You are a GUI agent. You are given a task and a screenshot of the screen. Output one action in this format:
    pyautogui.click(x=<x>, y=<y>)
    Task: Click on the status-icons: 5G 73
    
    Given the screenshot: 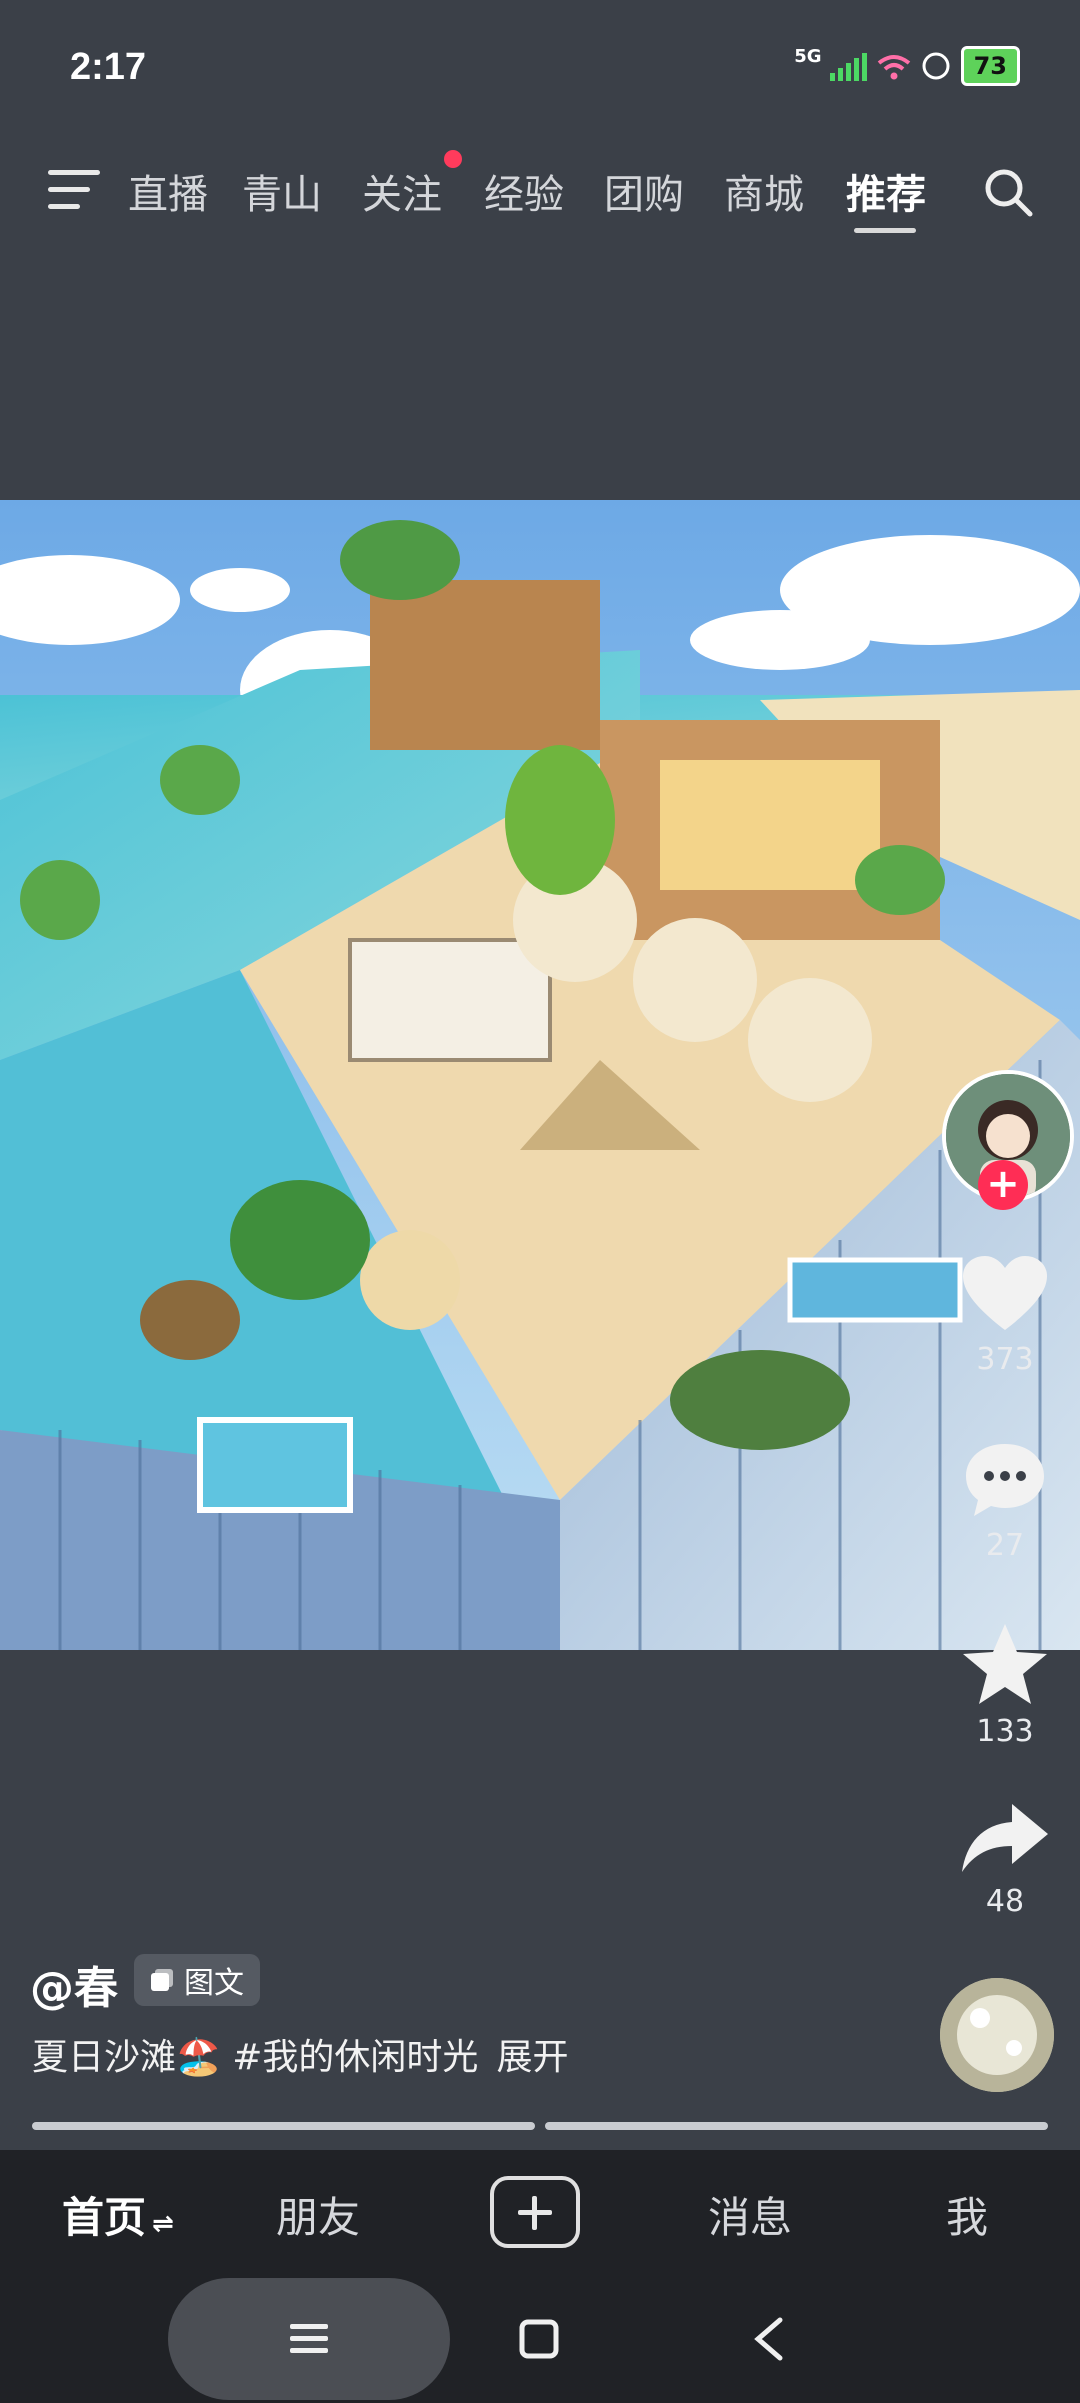 What is the action you would take?
    pyautogui.click(x=907, y=66)
    